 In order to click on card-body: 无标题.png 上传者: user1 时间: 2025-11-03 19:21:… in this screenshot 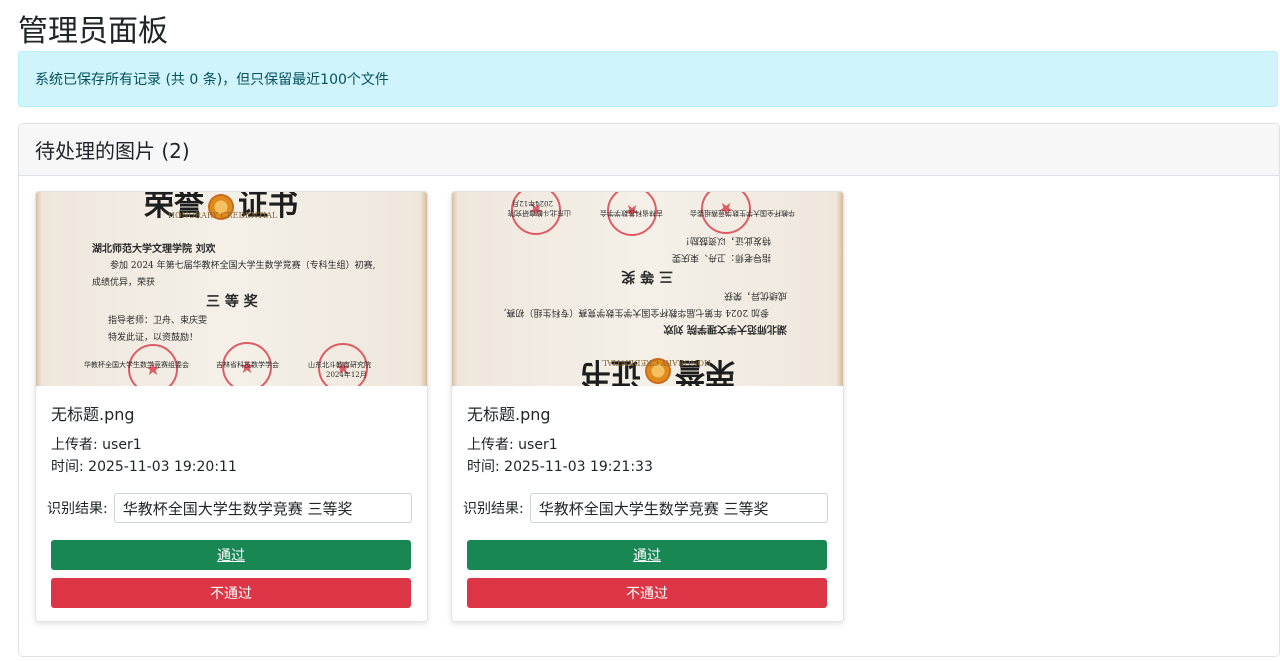, I will do `click(647, 439)`.